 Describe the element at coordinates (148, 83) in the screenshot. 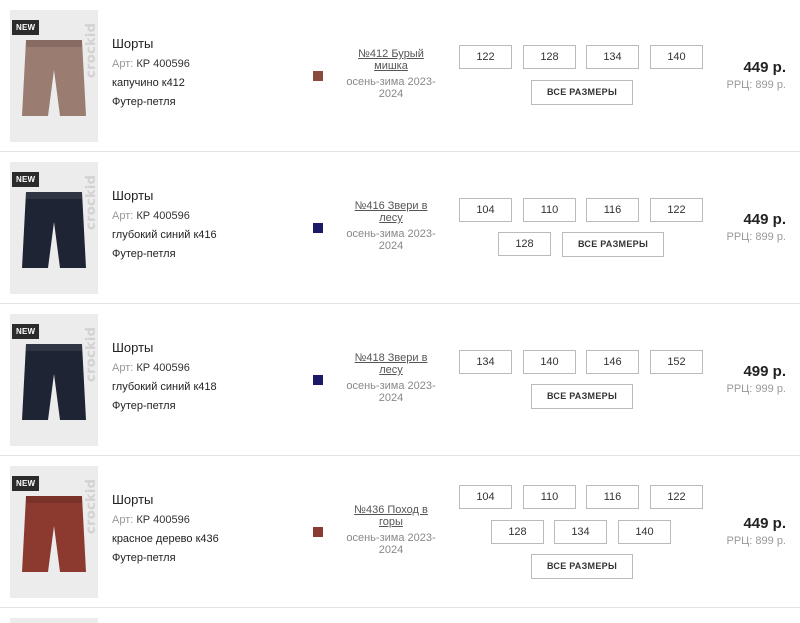

I see `color-name: капучино к412` at that location.